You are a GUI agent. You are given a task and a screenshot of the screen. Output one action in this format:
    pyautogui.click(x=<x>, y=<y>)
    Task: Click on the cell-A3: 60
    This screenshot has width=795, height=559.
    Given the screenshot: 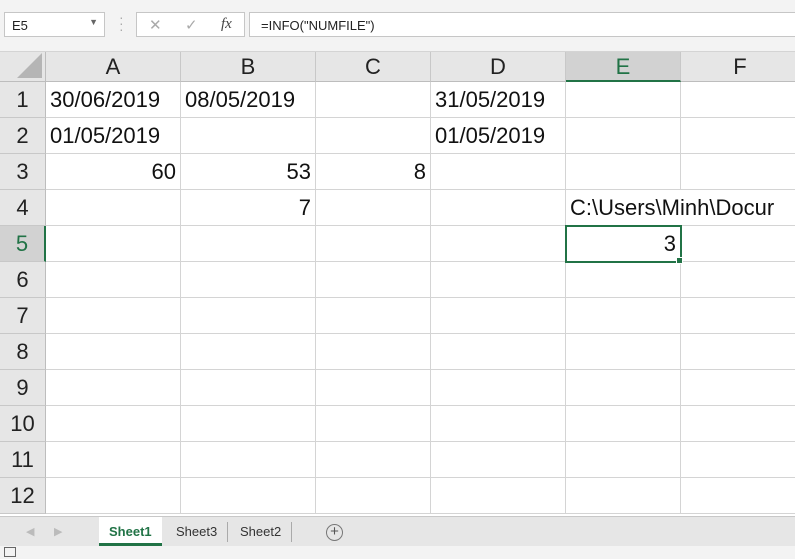 What is the action you would take?
    pyautogui.click(x=113, y=172)
    